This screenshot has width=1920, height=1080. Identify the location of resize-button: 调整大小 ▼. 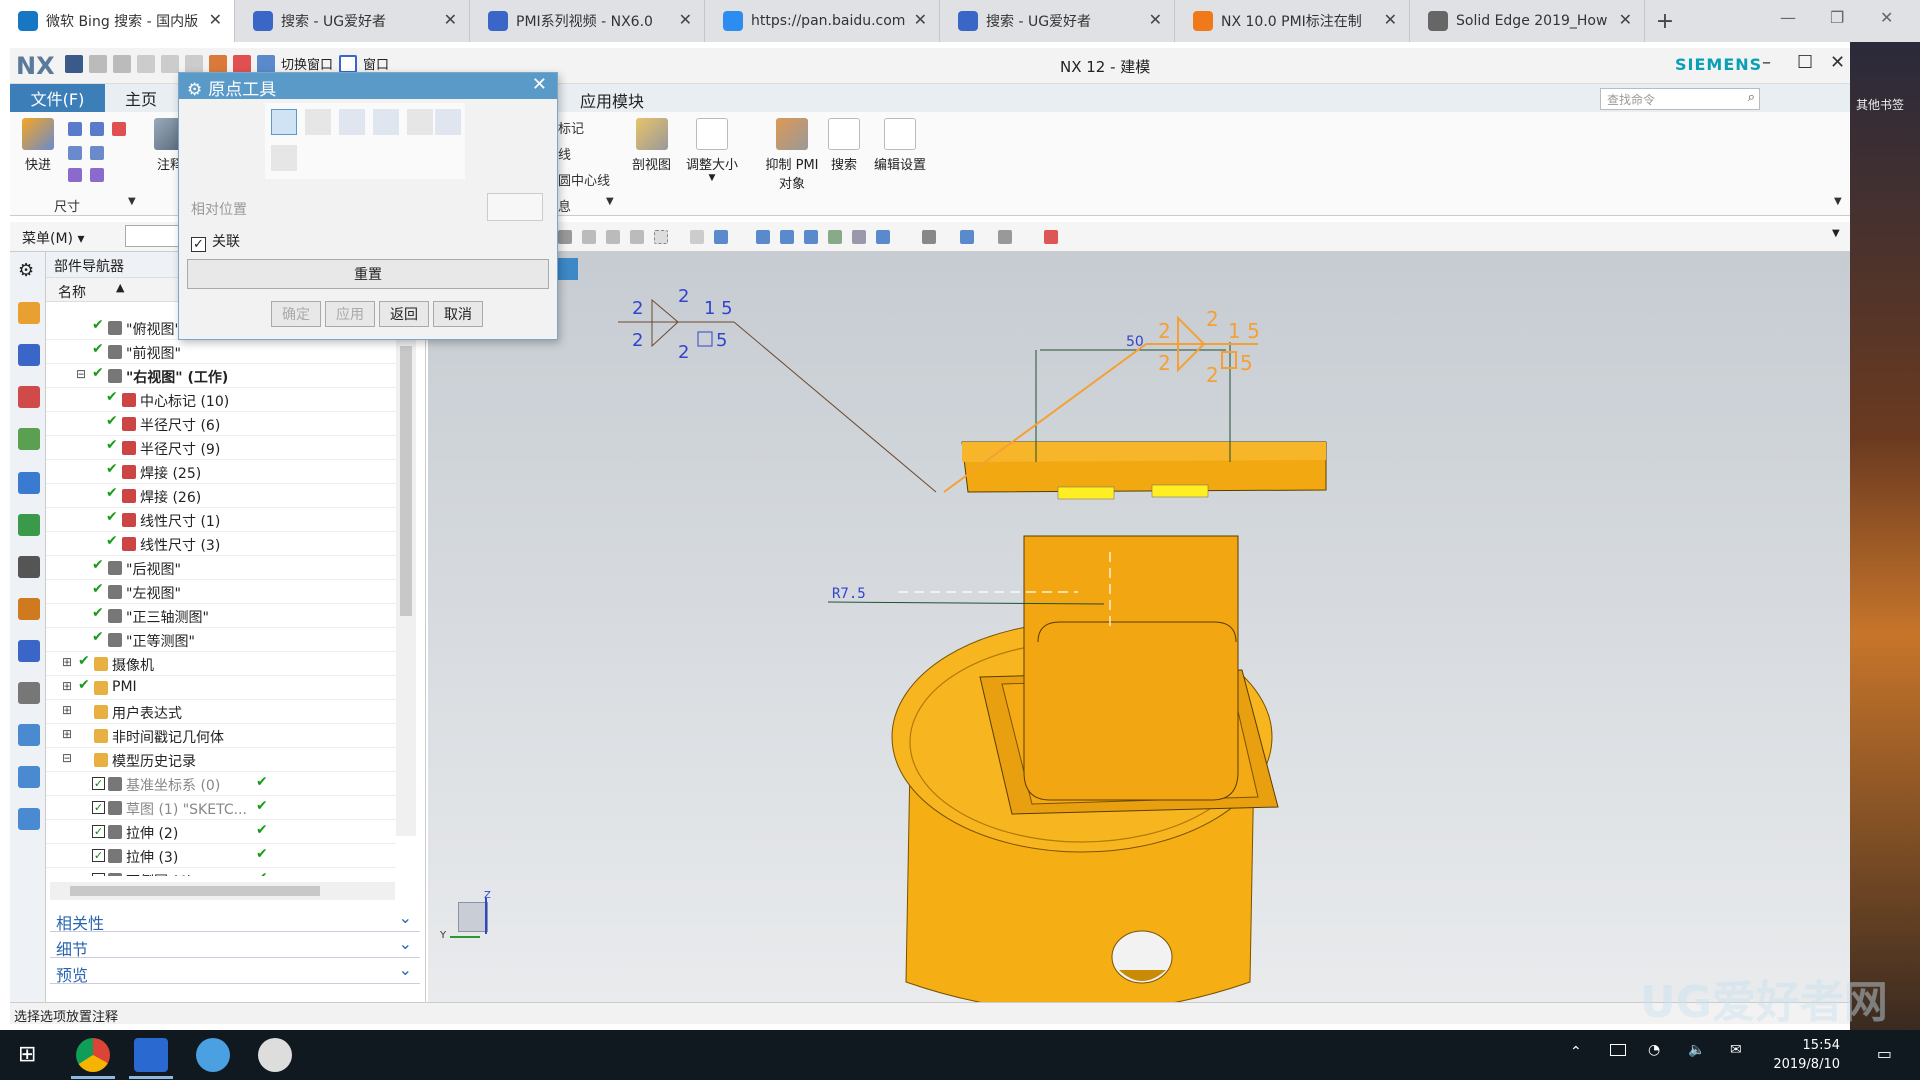
(712, 150).